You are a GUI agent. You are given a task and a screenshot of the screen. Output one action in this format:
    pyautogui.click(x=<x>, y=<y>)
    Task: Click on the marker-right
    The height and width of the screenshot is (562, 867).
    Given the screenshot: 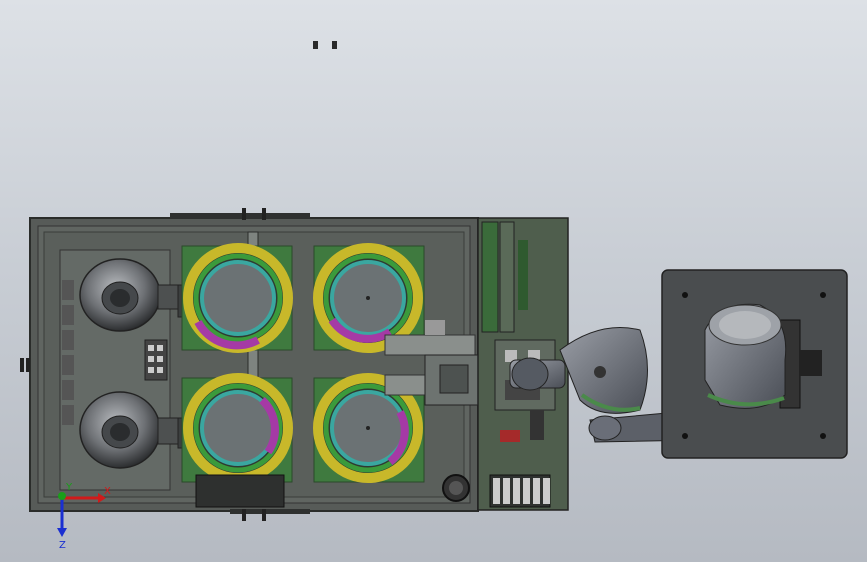 What is the action you would take?
    pyautogui.click(x=334, y=45)
    